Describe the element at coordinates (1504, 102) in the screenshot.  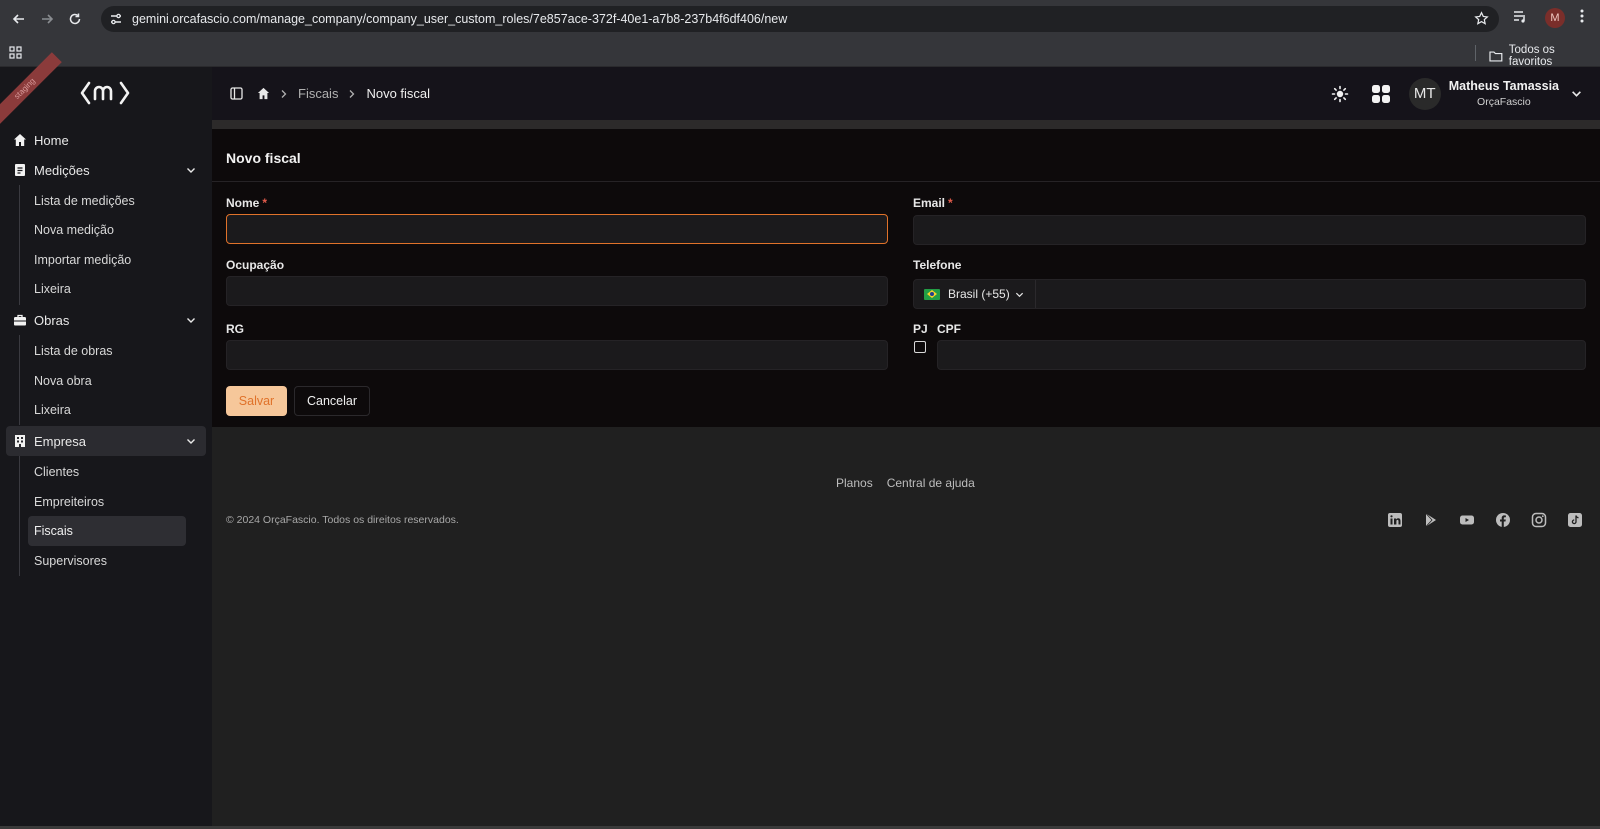
I see `user-company: OrçaFascio` at that location.